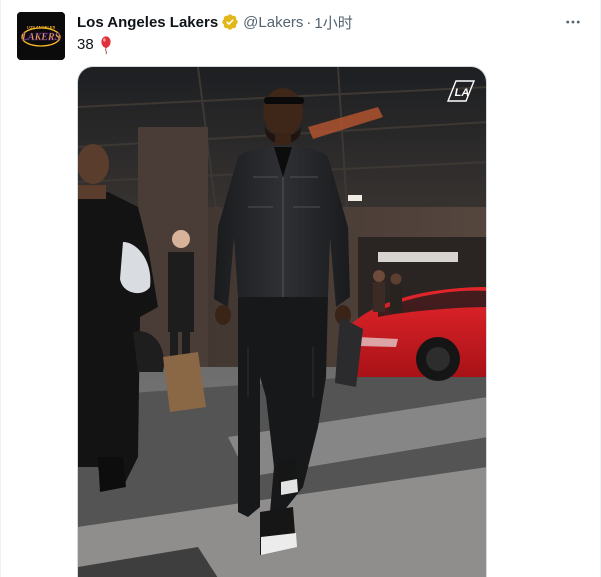 This screenshot has width=601, height=577. I want to click on tweet-text: 38, so click(95, 45).